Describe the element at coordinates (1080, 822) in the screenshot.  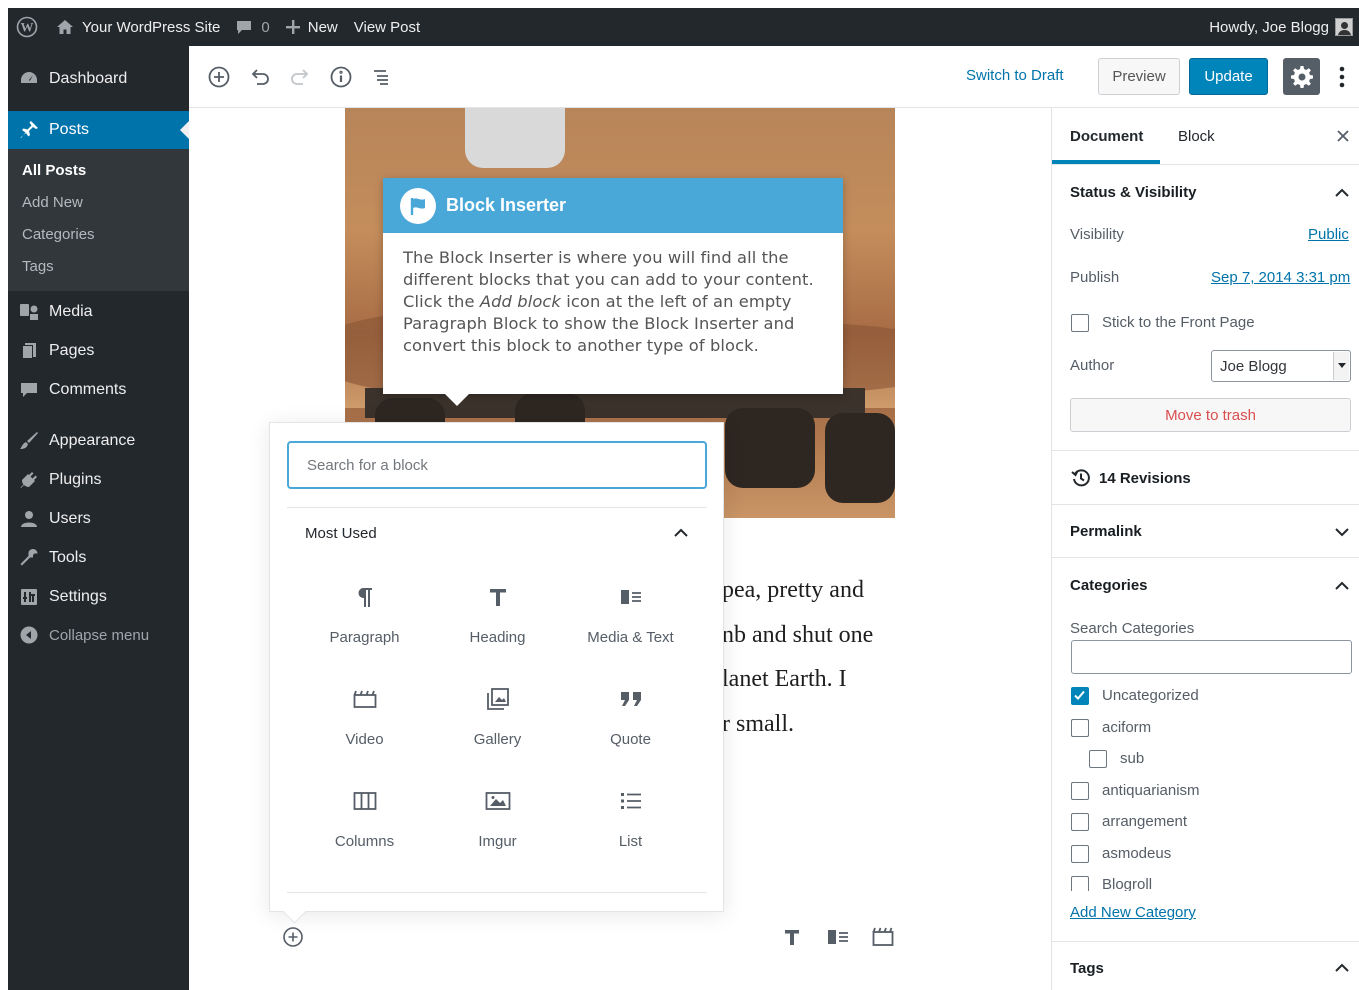
I see `category-checkbox-arrangement` at that location.